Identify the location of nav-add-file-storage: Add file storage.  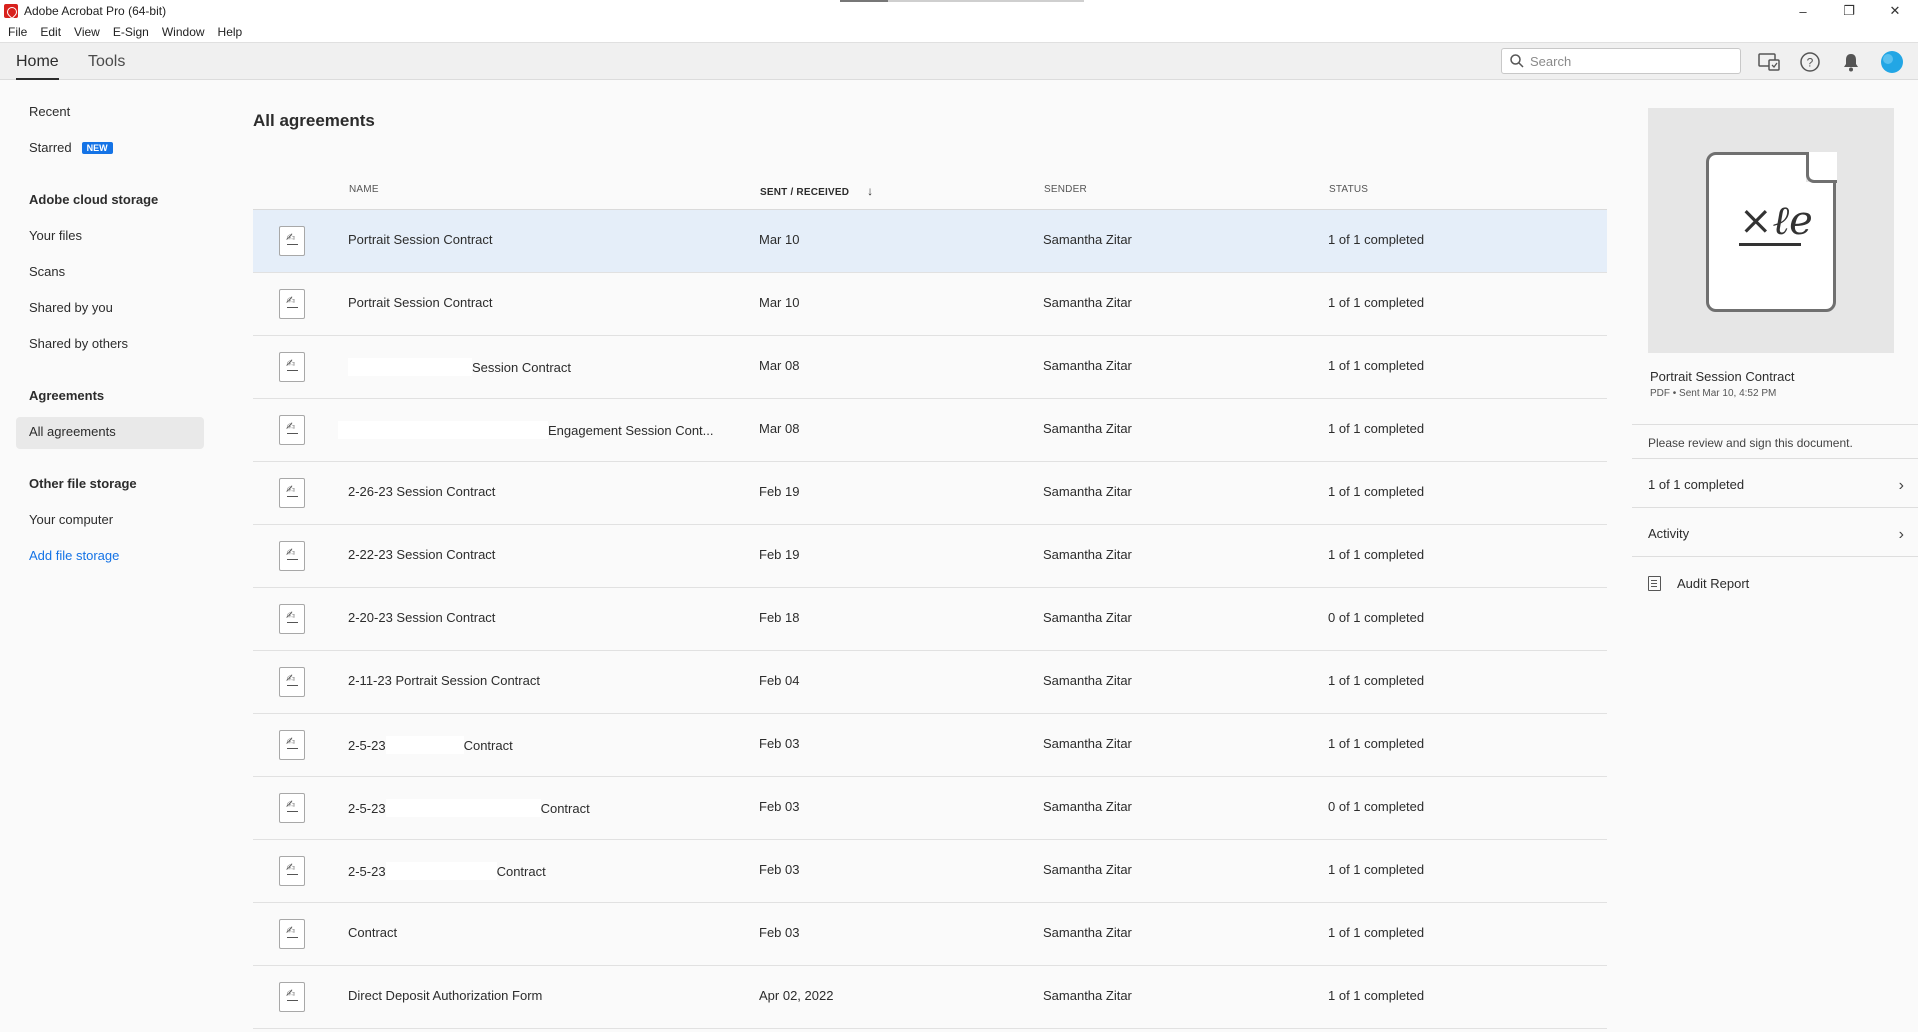
(74, 555).